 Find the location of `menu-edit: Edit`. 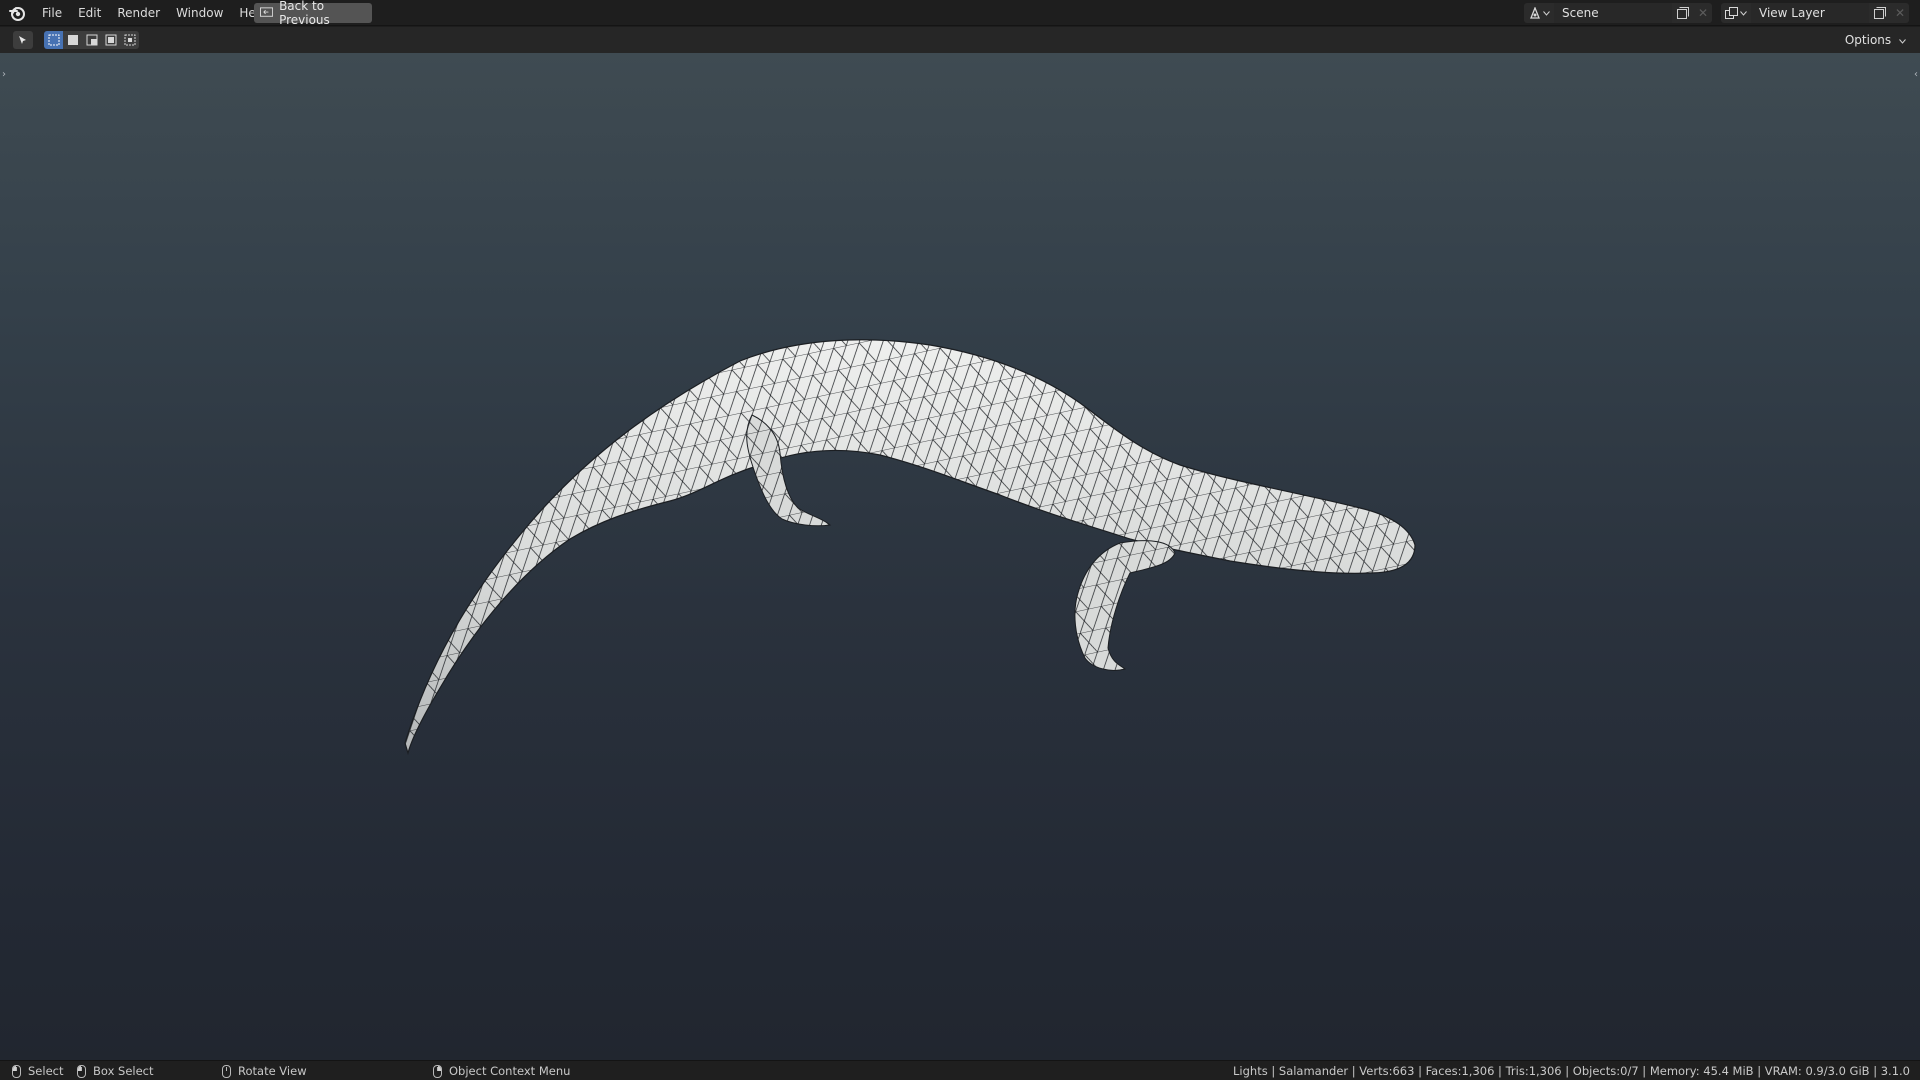

menu-edit: Edit is located at coordinates (89, 13).